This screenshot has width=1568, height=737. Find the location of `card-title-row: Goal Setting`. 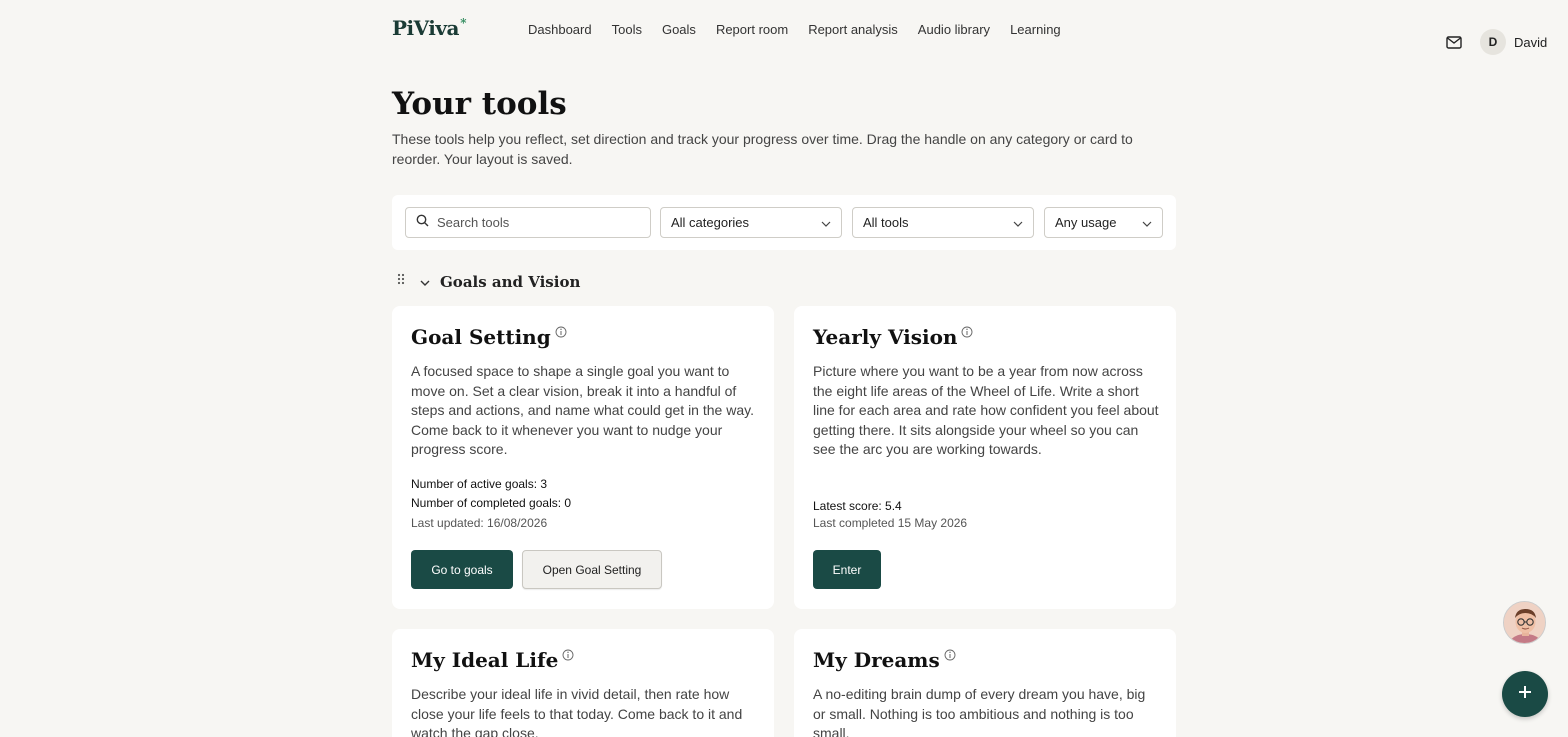

card-title-row: Goal Setting is located at coordinates (489, 337).